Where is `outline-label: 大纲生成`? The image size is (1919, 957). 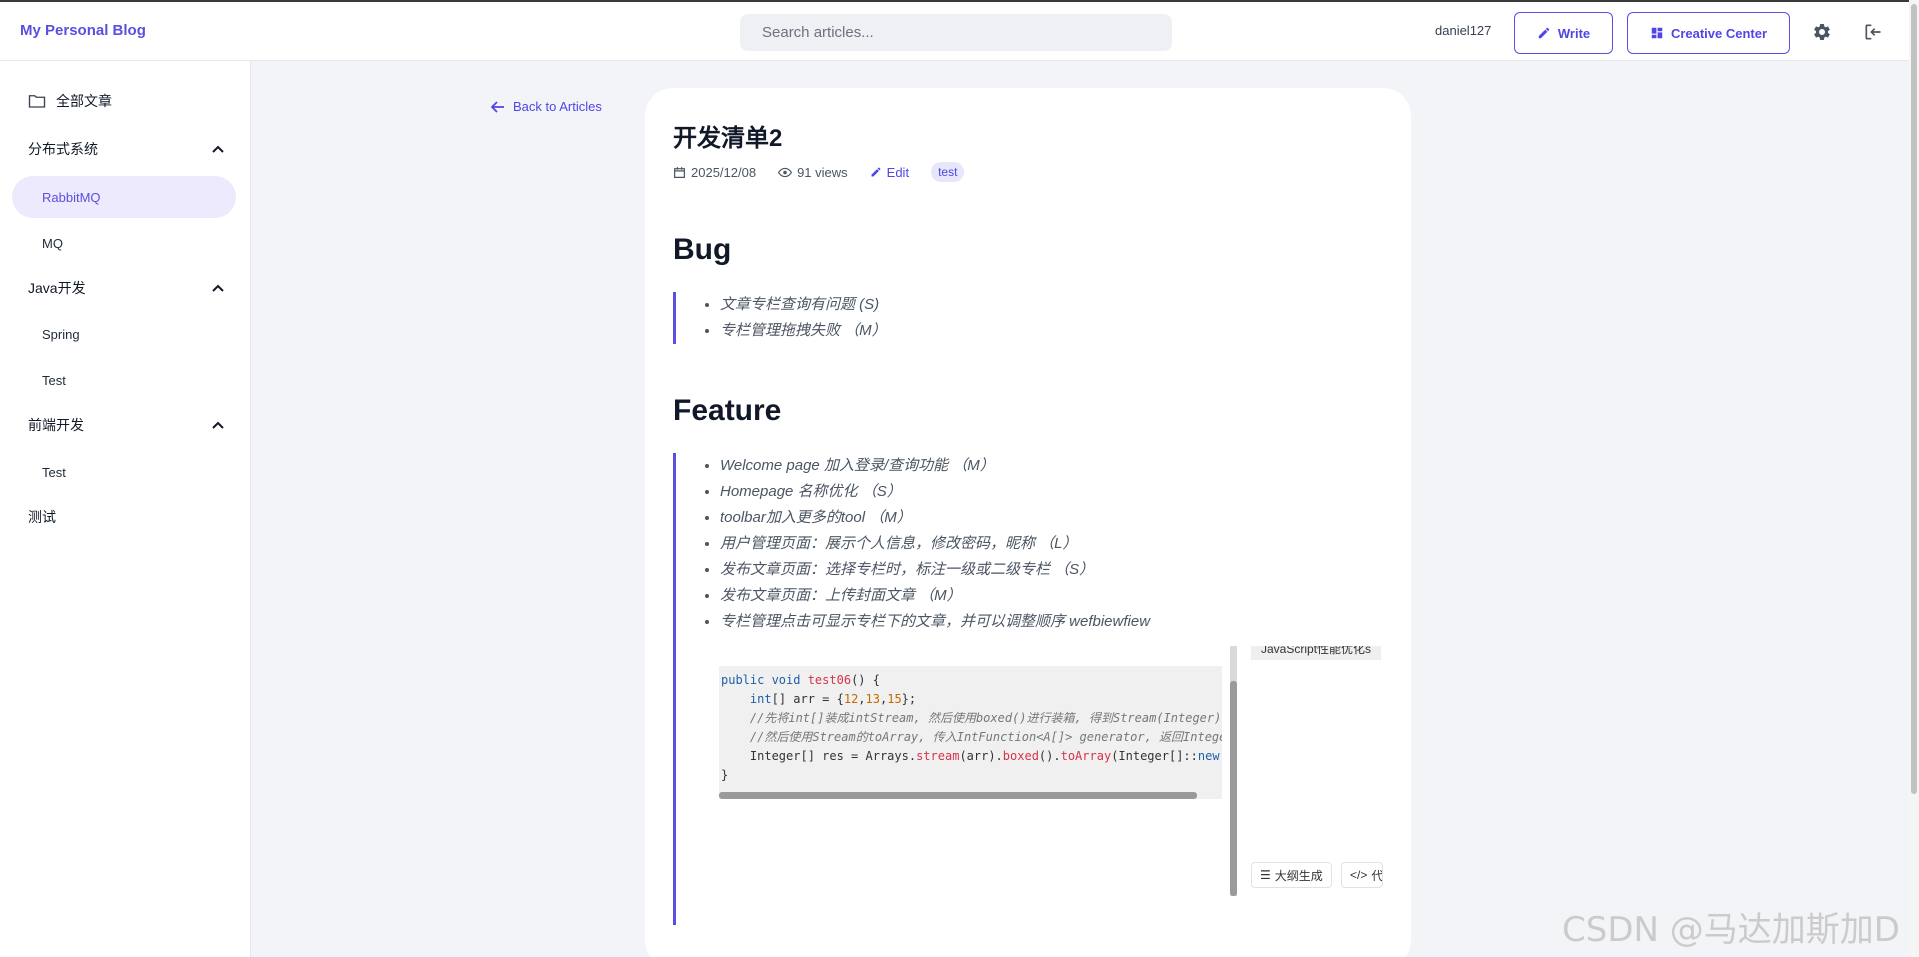 outline-label: 大纲生成 is located at coordinates (1298, 875).